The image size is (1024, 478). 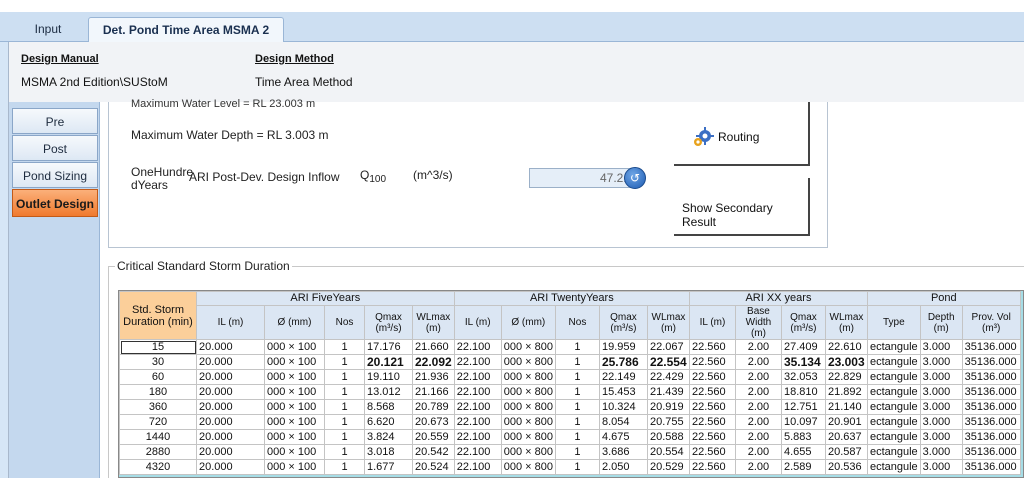 What do you see at coordinates (433, 437) in the screenshot?
I see `table-cell: 20.559` at bounding box center [433, 437].